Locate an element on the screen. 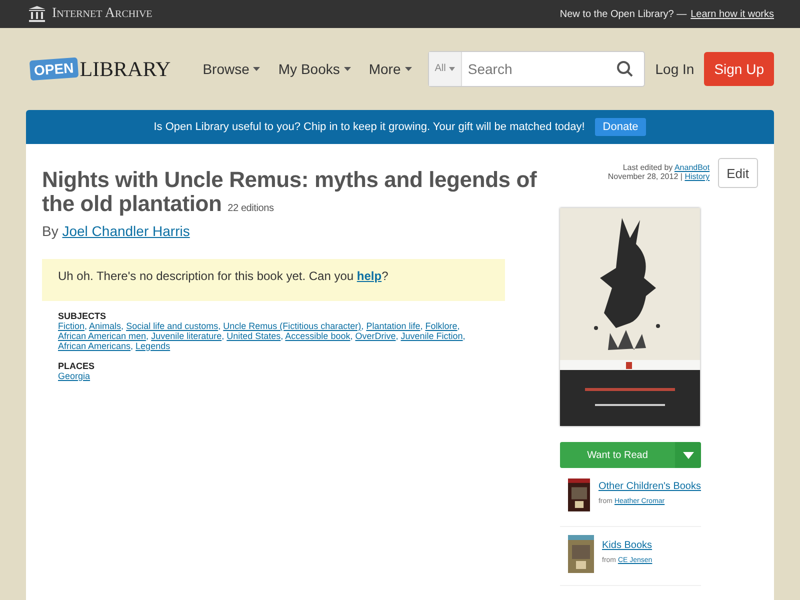 The width and height of the screenshot is (800, 600). subject-link: Legends is located at coordinates (153, 346).